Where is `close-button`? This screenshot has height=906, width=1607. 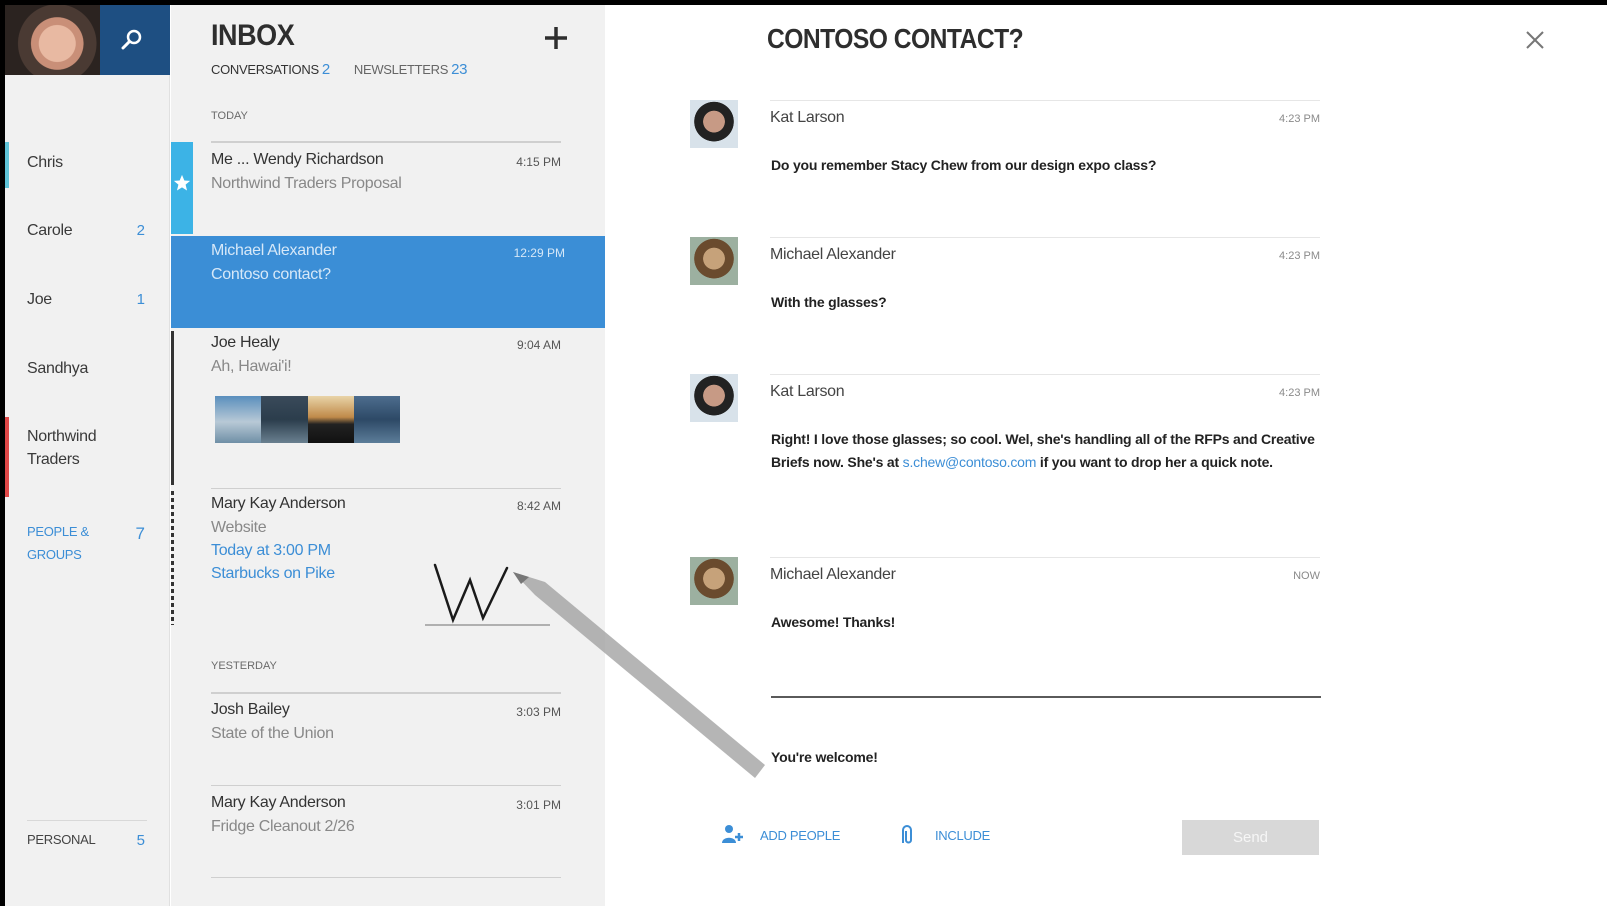 close-button is located at coordinates (1535, 40).